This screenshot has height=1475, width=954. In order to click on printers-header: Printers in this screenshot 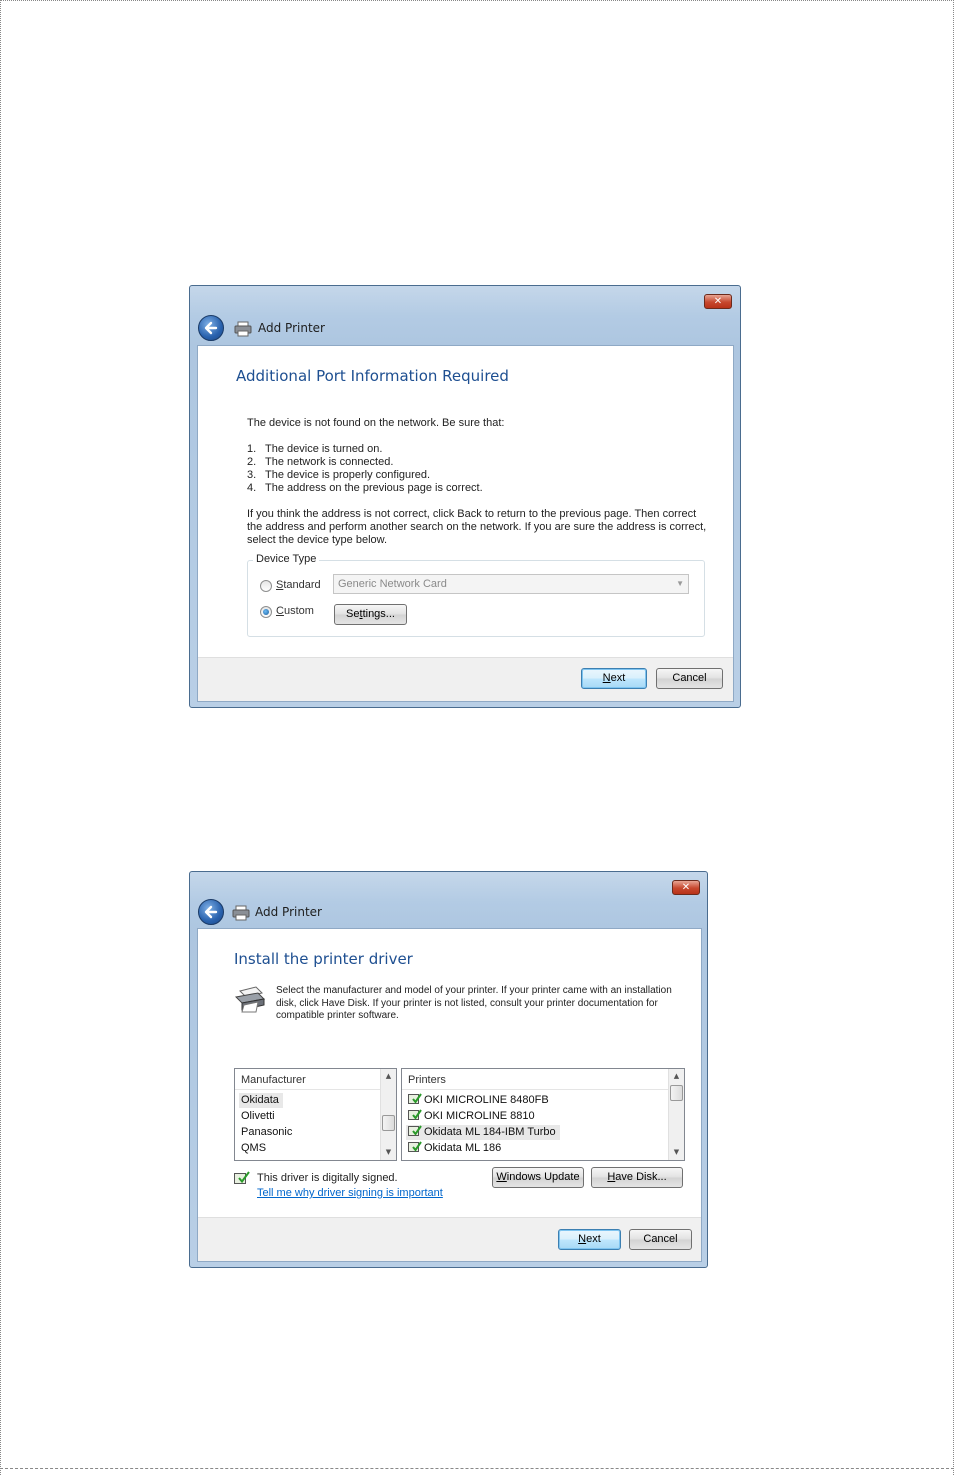, I will do `click(535, 1079)`.